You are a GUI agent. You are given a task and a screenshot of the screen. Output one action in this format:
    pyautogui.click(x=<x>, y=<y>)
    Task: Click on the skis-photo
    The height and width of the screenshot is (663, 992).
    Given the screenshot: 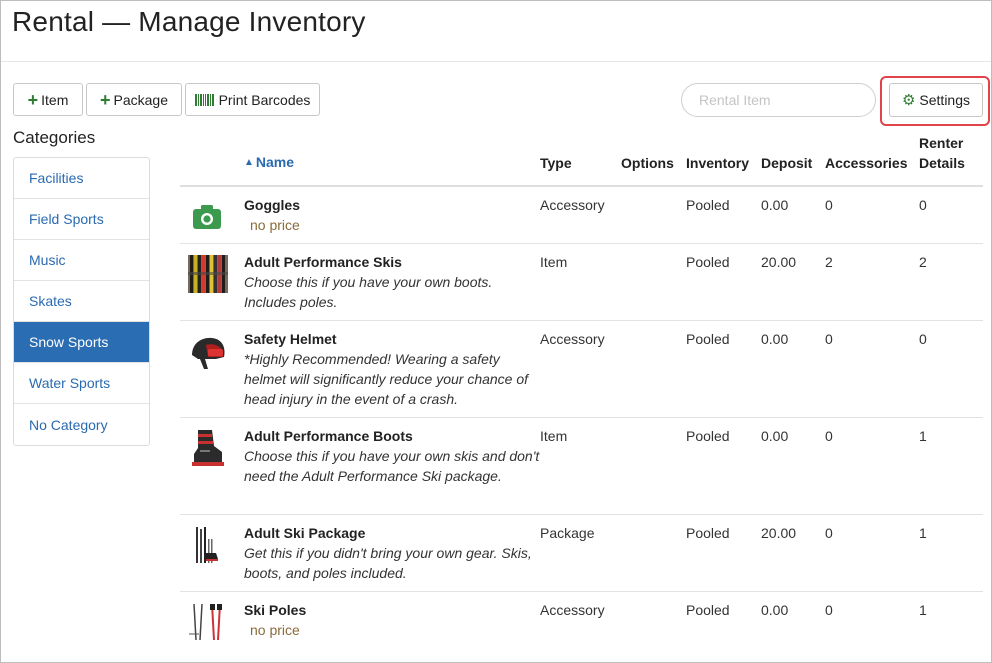 What is the action you would take?
    pyautogui.click(x=208, y=273)
    